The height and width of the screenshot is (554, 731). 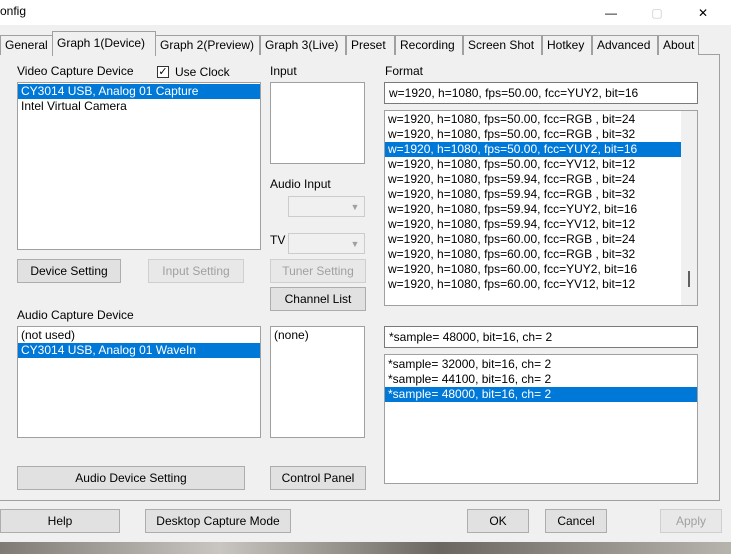 I want to click on audio-device-list: (not used) CY3014 USB, Analog 01 WaveIn, so click(x=139, y=382).